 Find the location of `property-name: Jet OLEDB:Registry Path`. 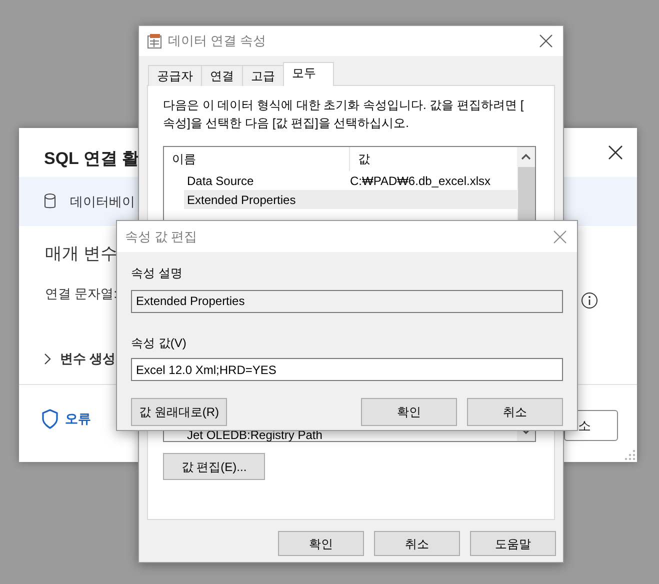

property-name: Jet OLEDB:Registry Path is located at coordinates (267, 435).